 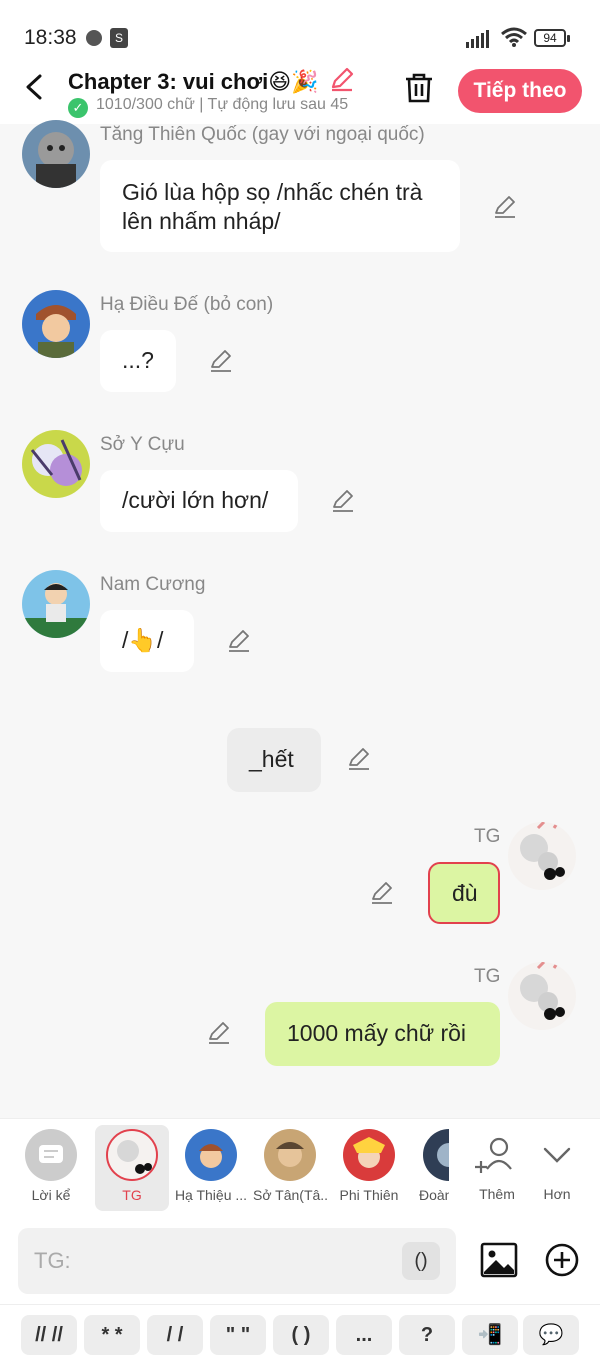 What do you see at coordinates (143, 640) in the screenshot?
I see `message-text: /👆/` at bounding box center [143, 640].